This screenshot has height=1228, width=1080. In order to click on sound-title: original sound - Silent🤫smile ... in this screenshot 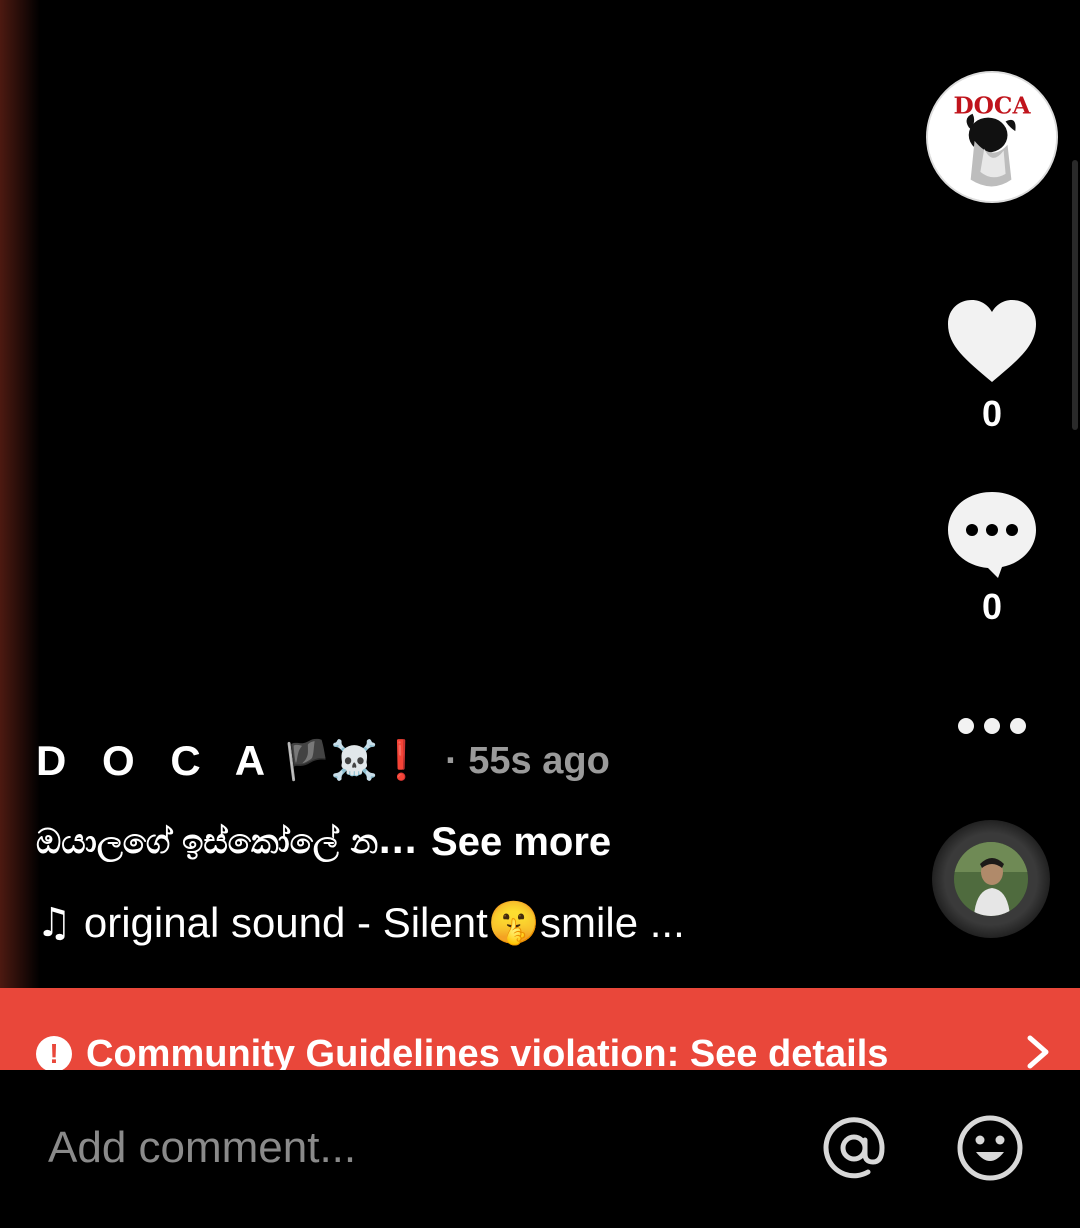, I will do `click(384, 922)`.